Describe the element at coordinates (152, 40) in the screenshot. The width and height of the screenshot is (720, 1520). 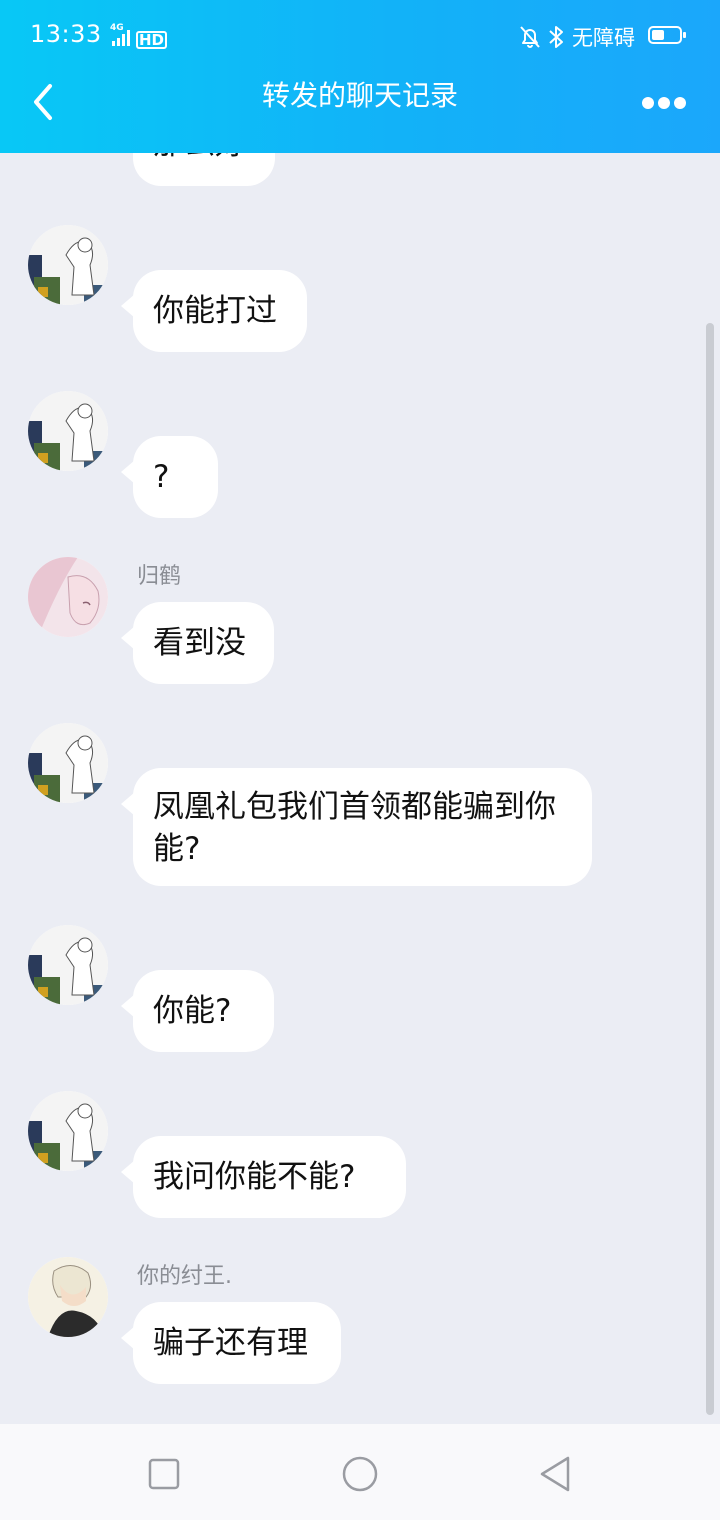
I see `hd-badge: HD` at that location.